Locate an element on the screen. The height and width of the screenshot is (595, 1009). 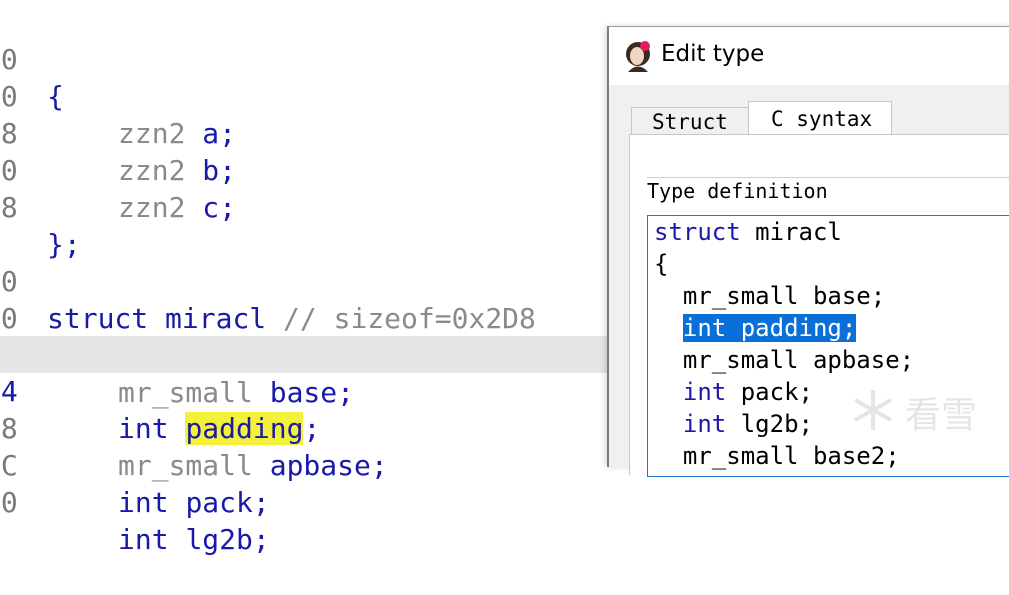
watermark: 看雪 is located at coordinates (920, 409).